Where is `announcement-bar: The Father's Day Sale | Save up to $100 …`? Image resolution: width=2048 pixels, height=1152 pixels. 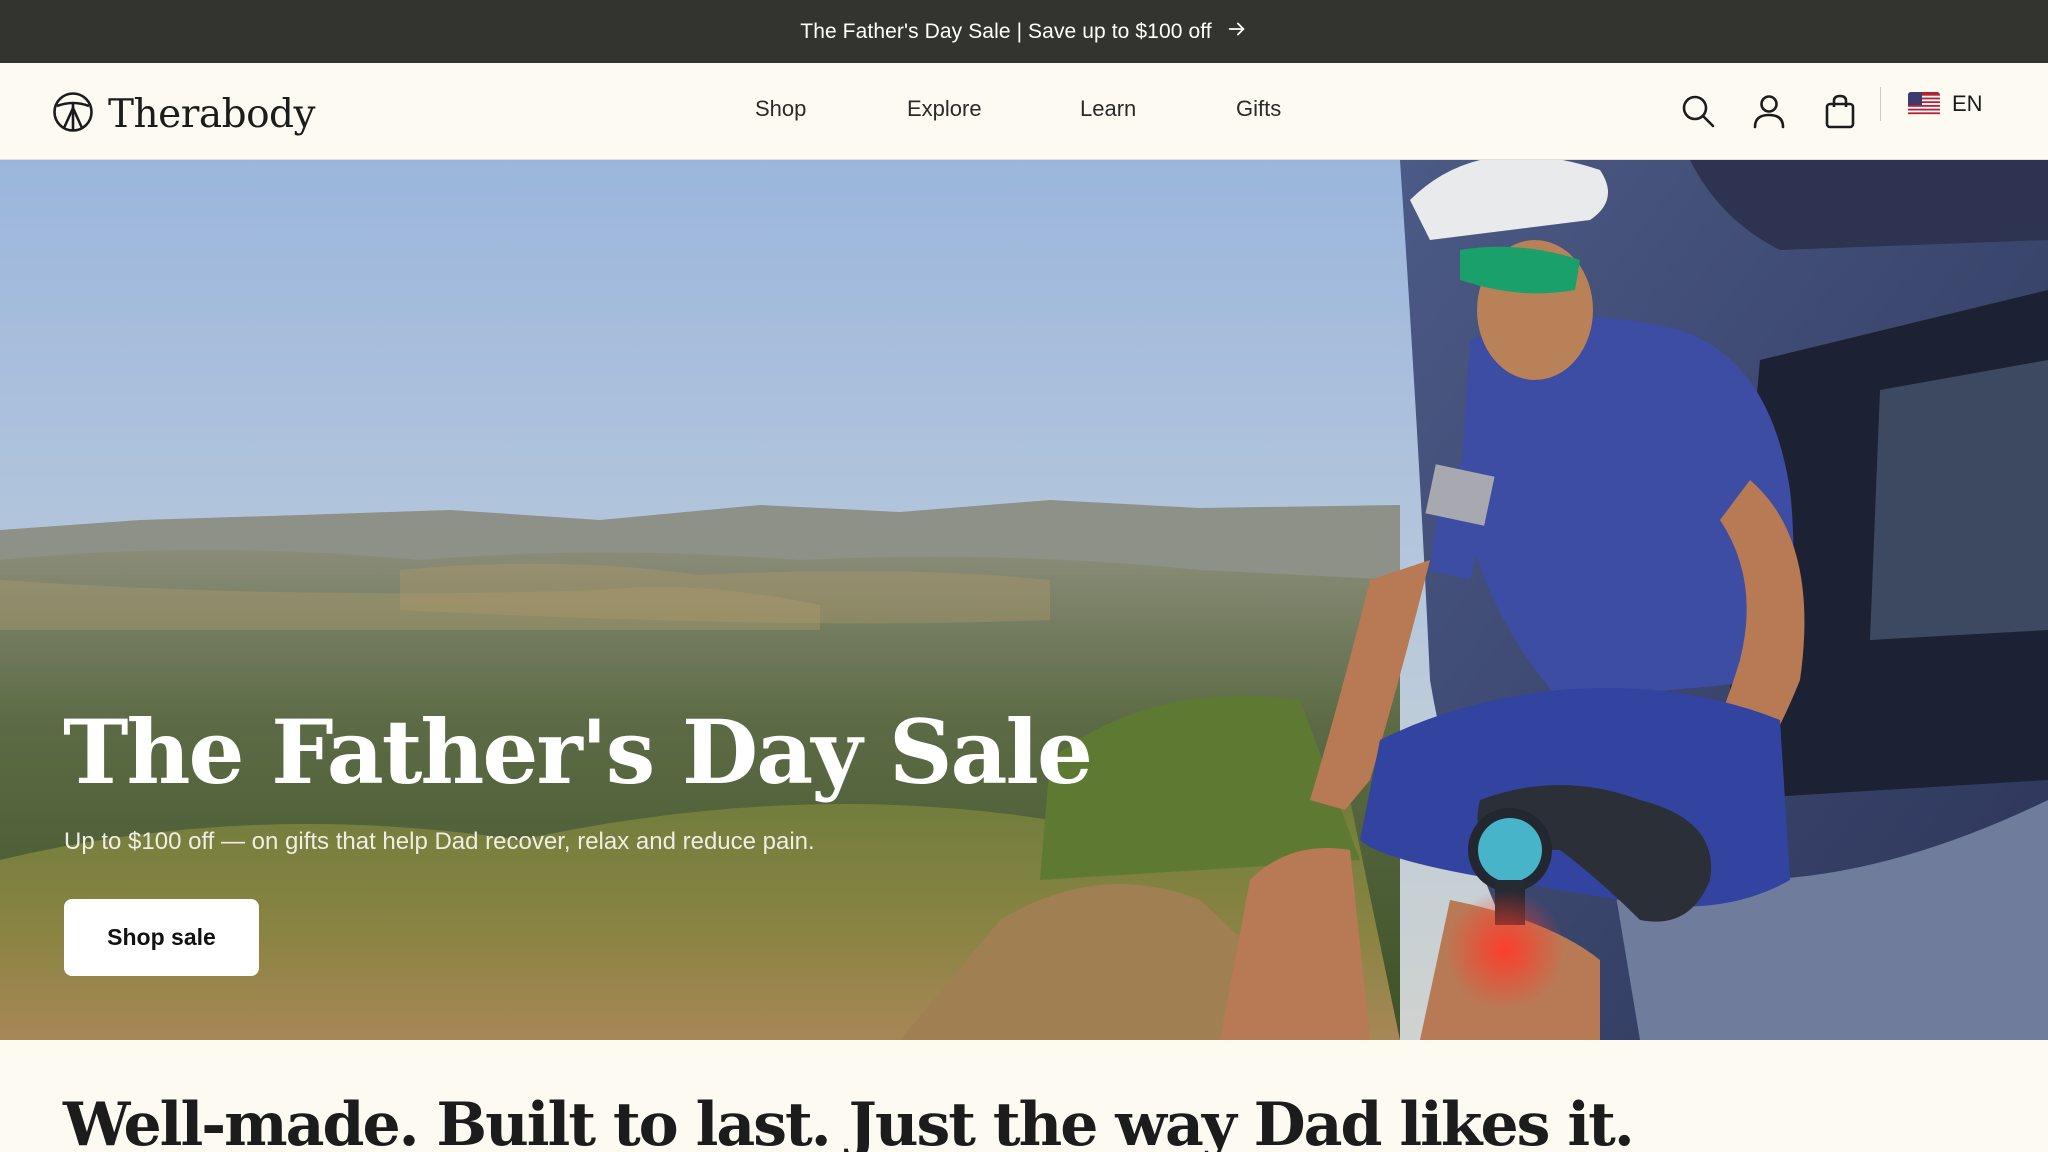 announcement-bar: The Father's Day Sale | Save up to $100 … is located at coordinates (1024, 31).